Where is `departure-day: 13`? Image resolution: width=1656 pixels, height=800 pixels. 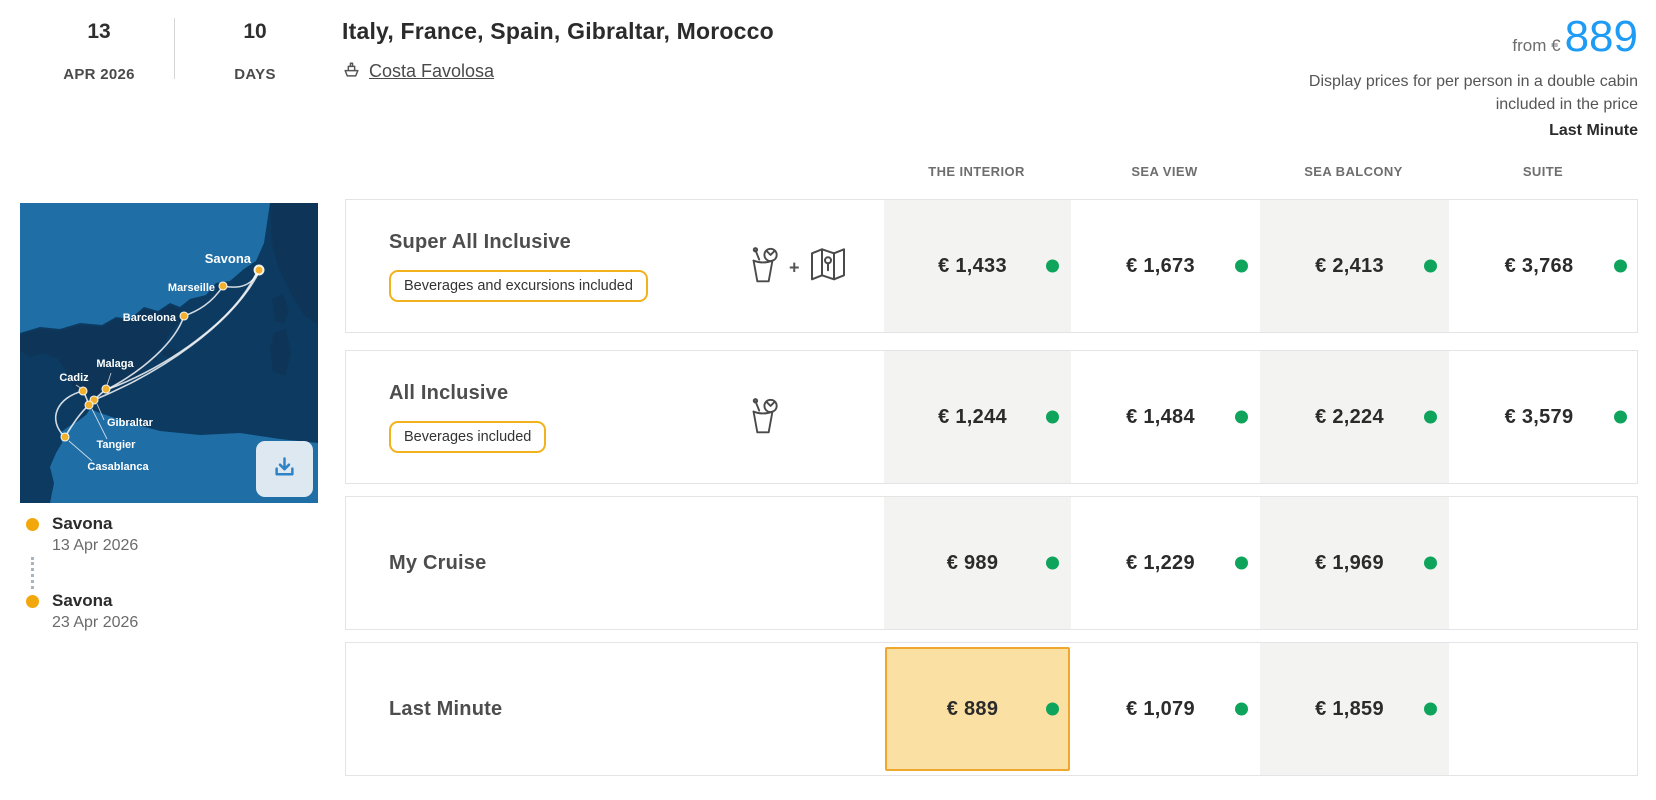 departure-day: 13 is located at coordinates (99, 31).